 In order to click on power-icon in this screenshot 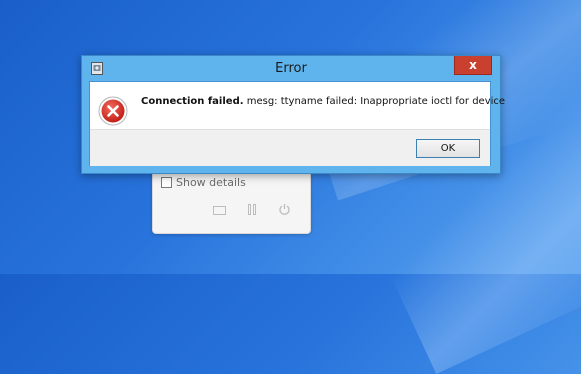, I will do `click(284, 209)`.